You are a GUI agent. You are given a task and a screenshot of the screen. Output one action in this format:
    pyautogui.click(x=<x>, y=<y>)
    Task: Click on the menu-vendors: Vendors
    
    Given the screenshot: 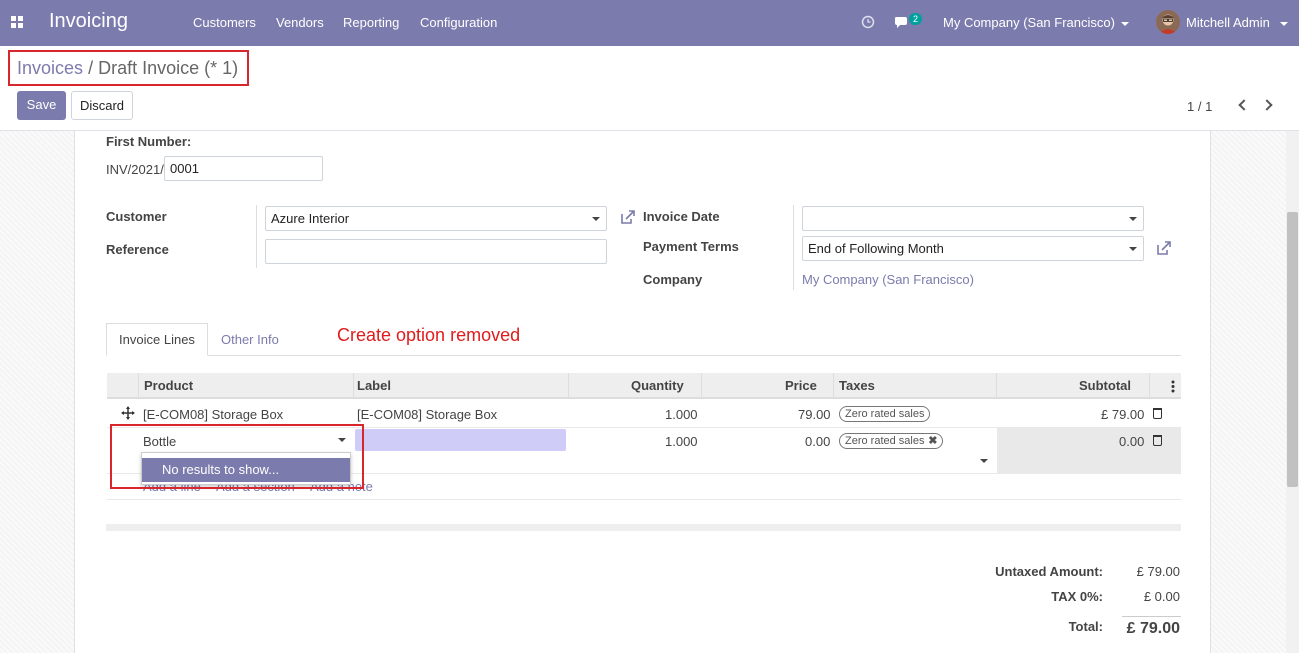 What is the action you would take?
    pyautogui.click(x=300, y=22)
    